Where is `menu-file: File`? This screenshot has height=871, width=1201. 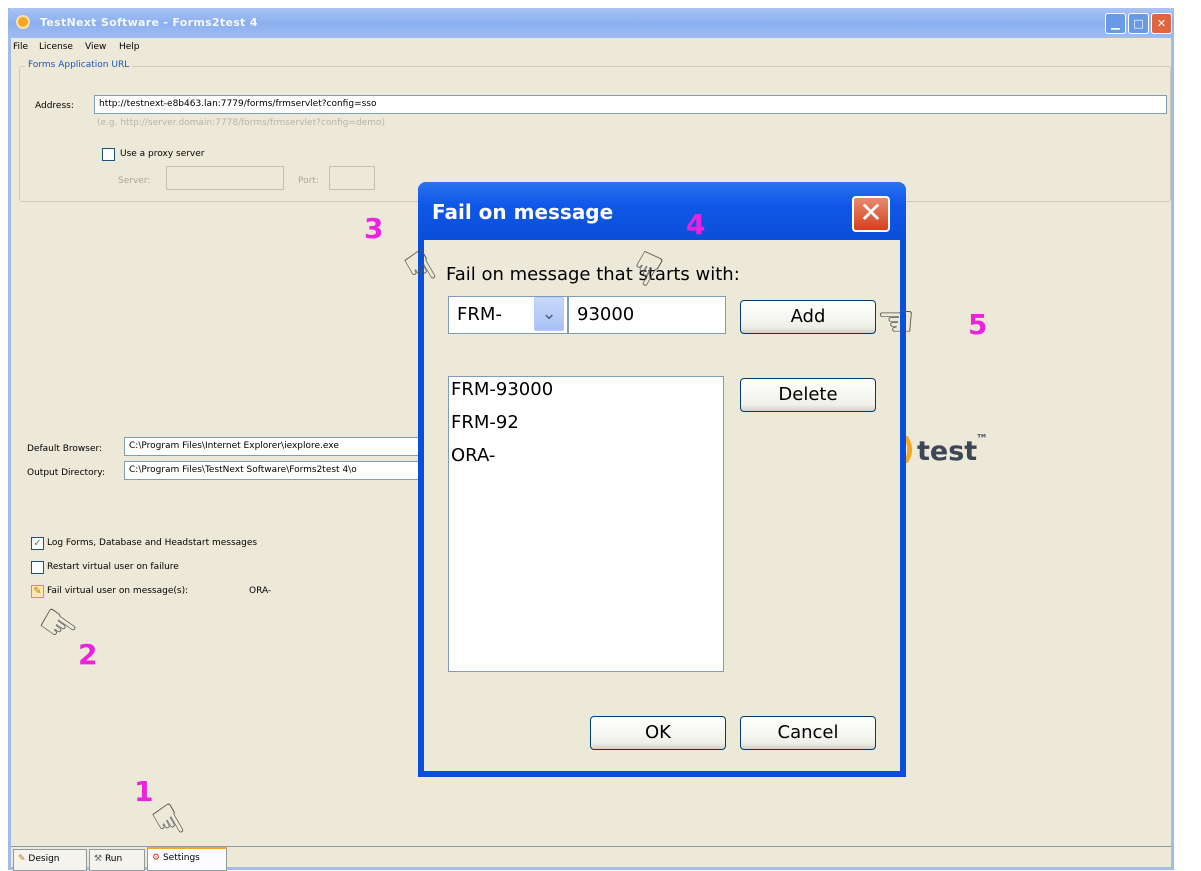
menu-file: File is located at coordinates (20, 47).